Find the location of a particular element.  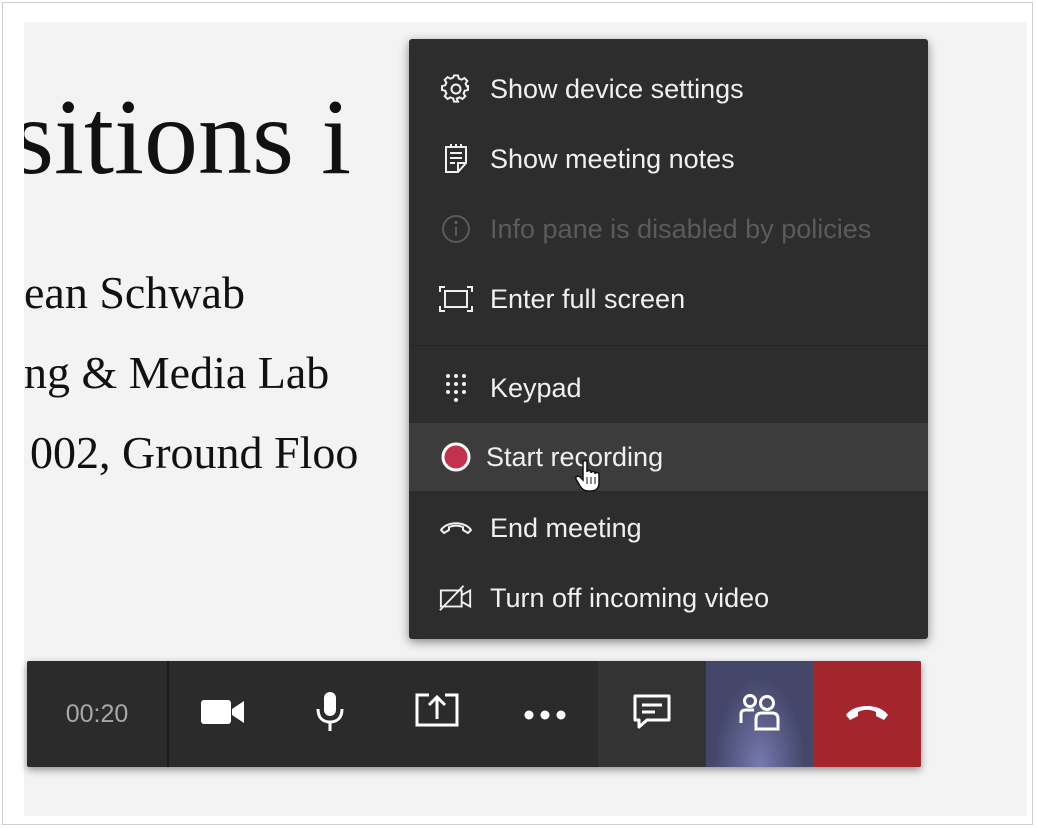

camera-toggle-button is located at coordinates (222, 714).